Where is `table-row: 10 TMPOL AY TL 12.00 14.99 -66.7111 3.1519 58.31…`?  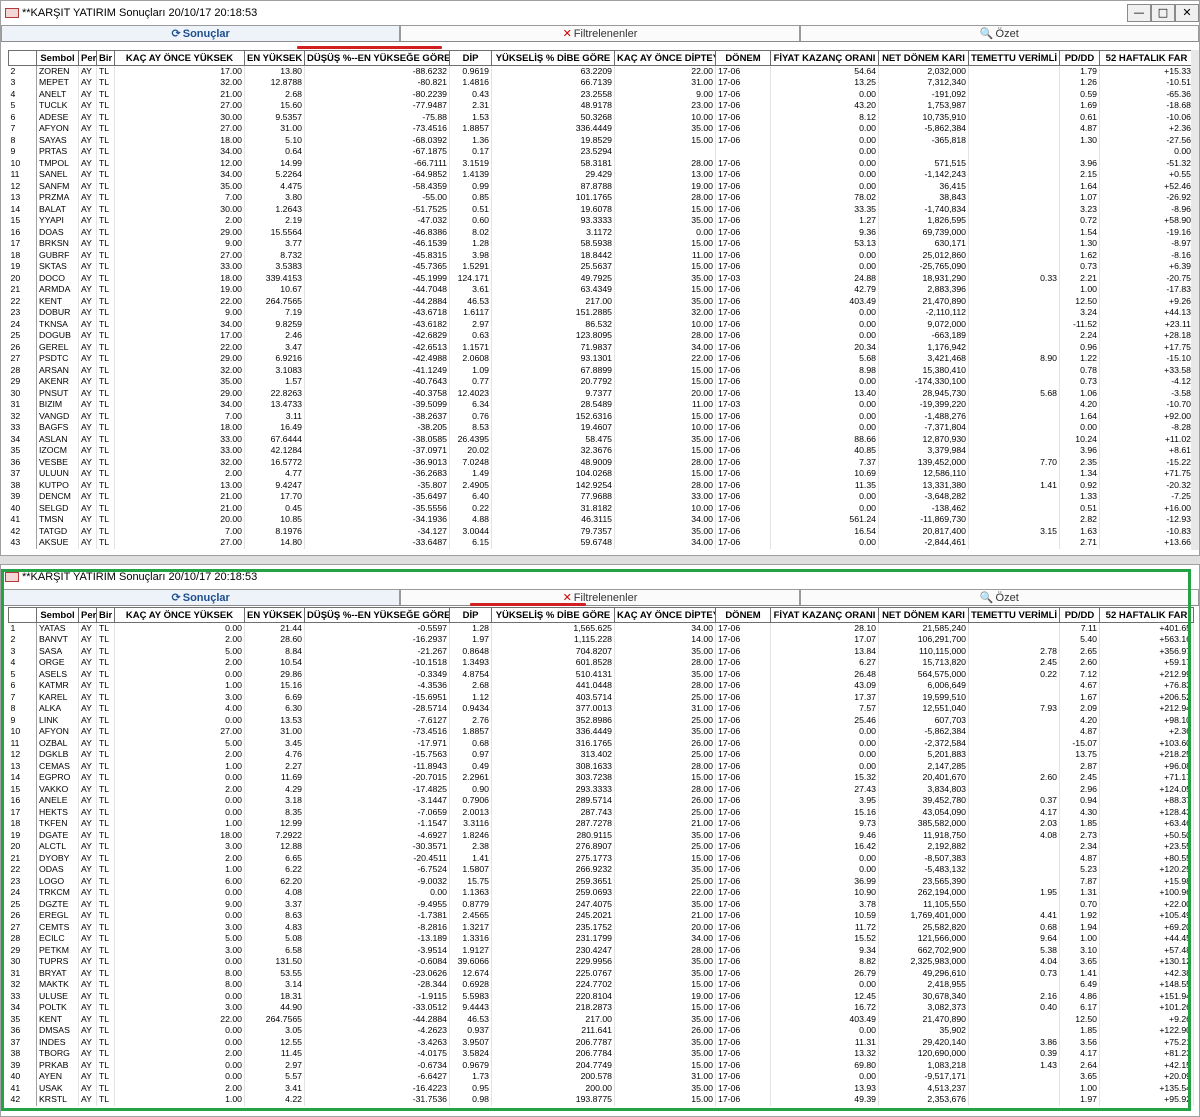 table-row: 10 TMPOL AY TL 12.00 14.99 -66.7111 3.1519 58.31… is located at coordinates (601, 163).